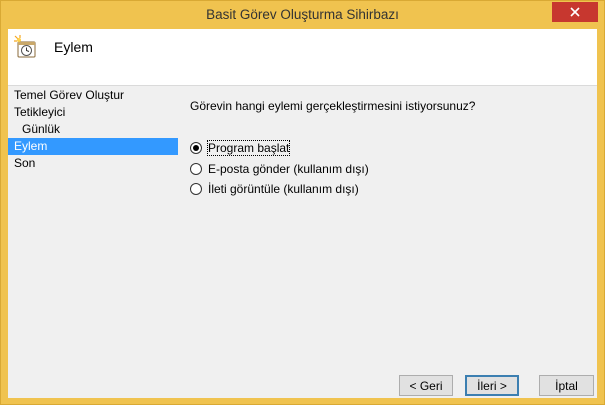 The image size is (605, 405). I want to click on option-eposta-gonder: E-posta gönder (kullanım dışı), so click(279, 169).